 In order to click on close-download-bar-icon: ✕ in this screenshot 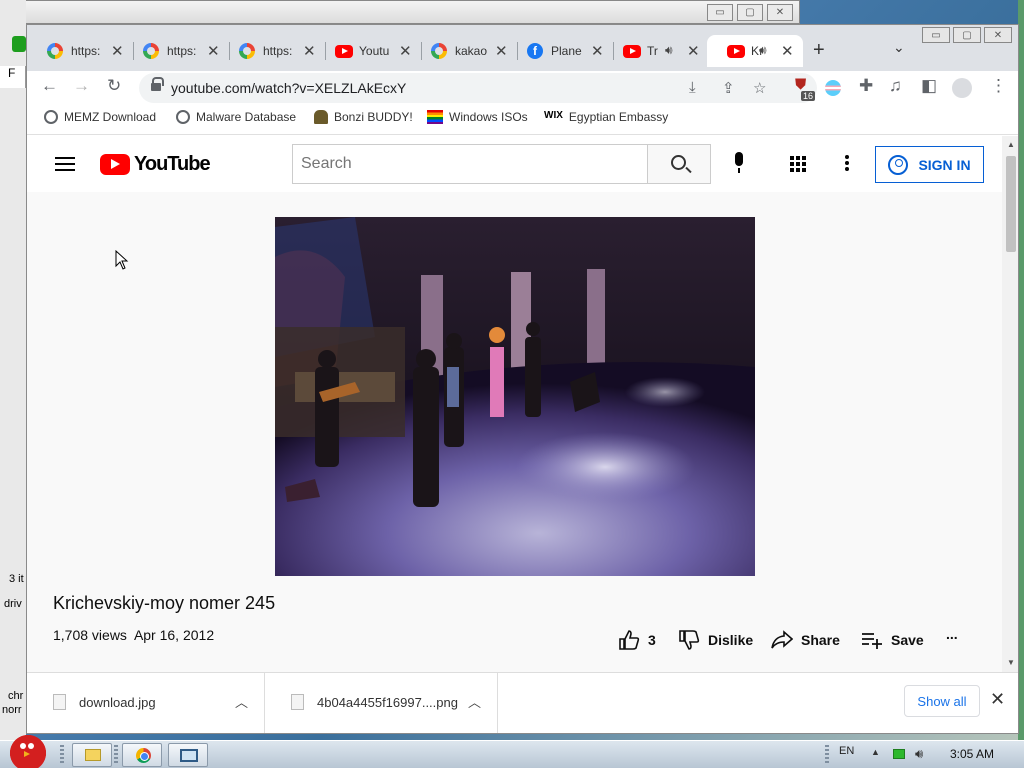, I will do `click(997, 699)`.